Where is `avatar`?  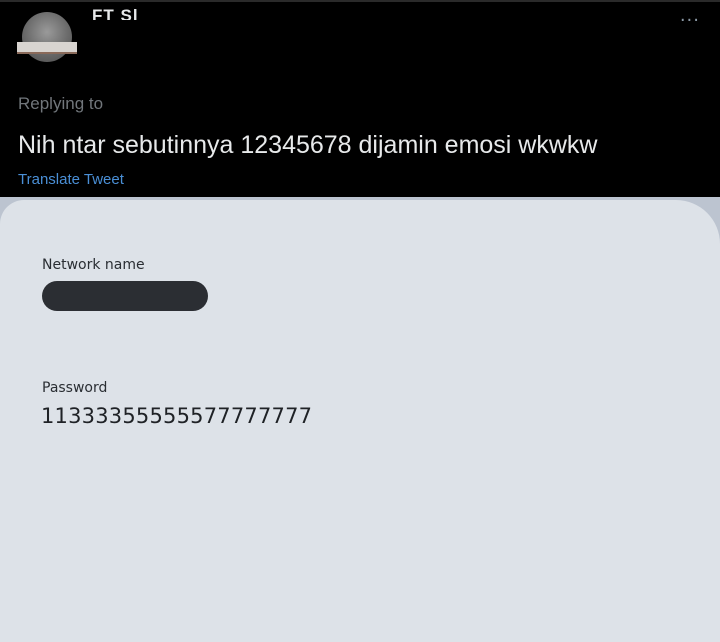
avatar is located at coordinates (47, 37).